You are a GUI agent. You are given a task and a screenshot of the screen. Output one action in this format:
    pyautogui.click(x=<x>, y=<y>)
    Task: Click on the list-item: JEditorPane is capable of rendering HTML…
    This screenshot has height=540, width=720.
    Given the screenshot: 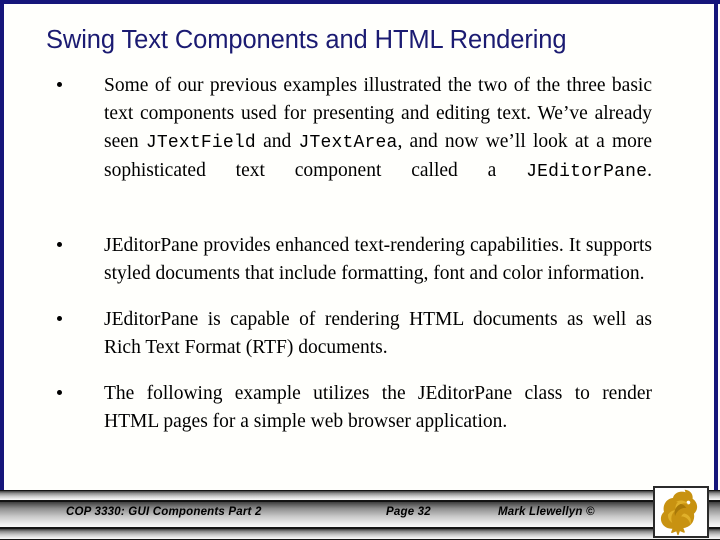 What is the action you would take?
    pyautogui.click(x=360, y=334)
    